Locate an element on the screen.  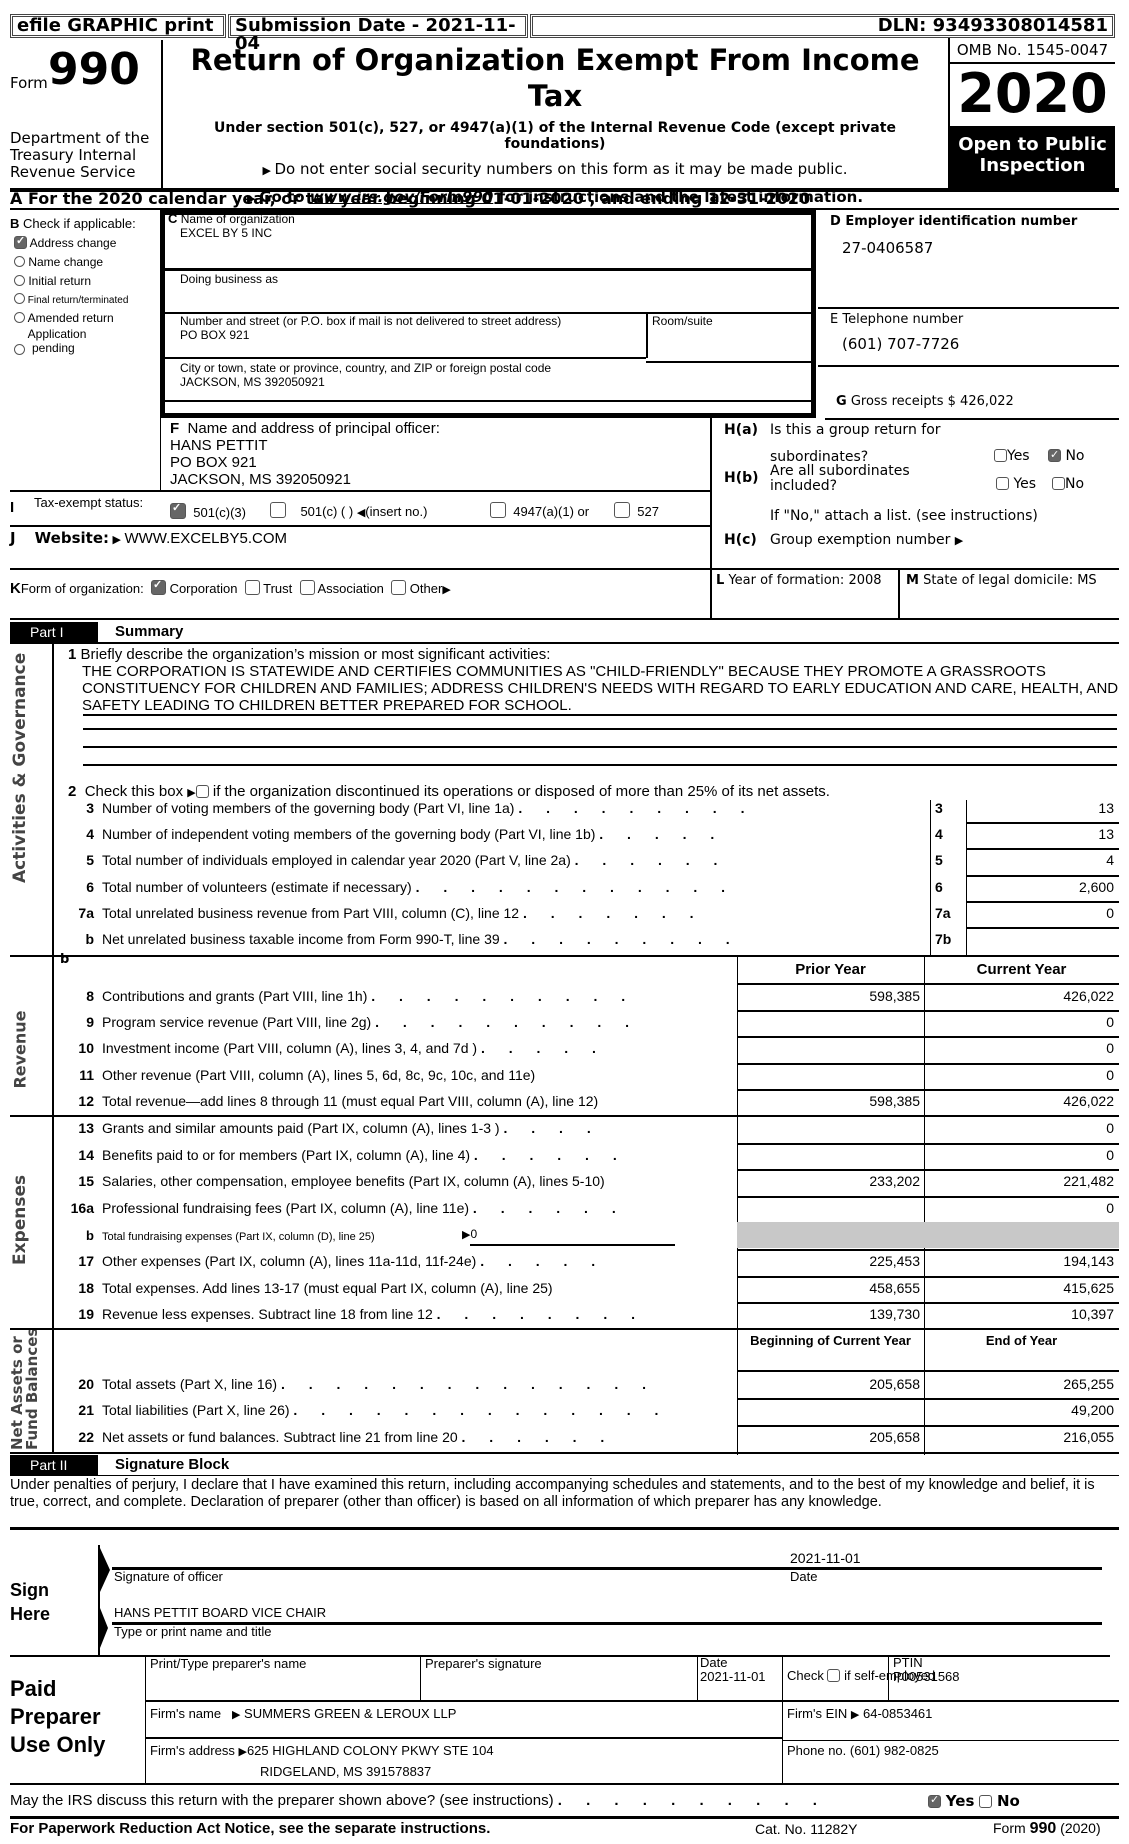
ha-no: No is located at coordinates (1066, 455).